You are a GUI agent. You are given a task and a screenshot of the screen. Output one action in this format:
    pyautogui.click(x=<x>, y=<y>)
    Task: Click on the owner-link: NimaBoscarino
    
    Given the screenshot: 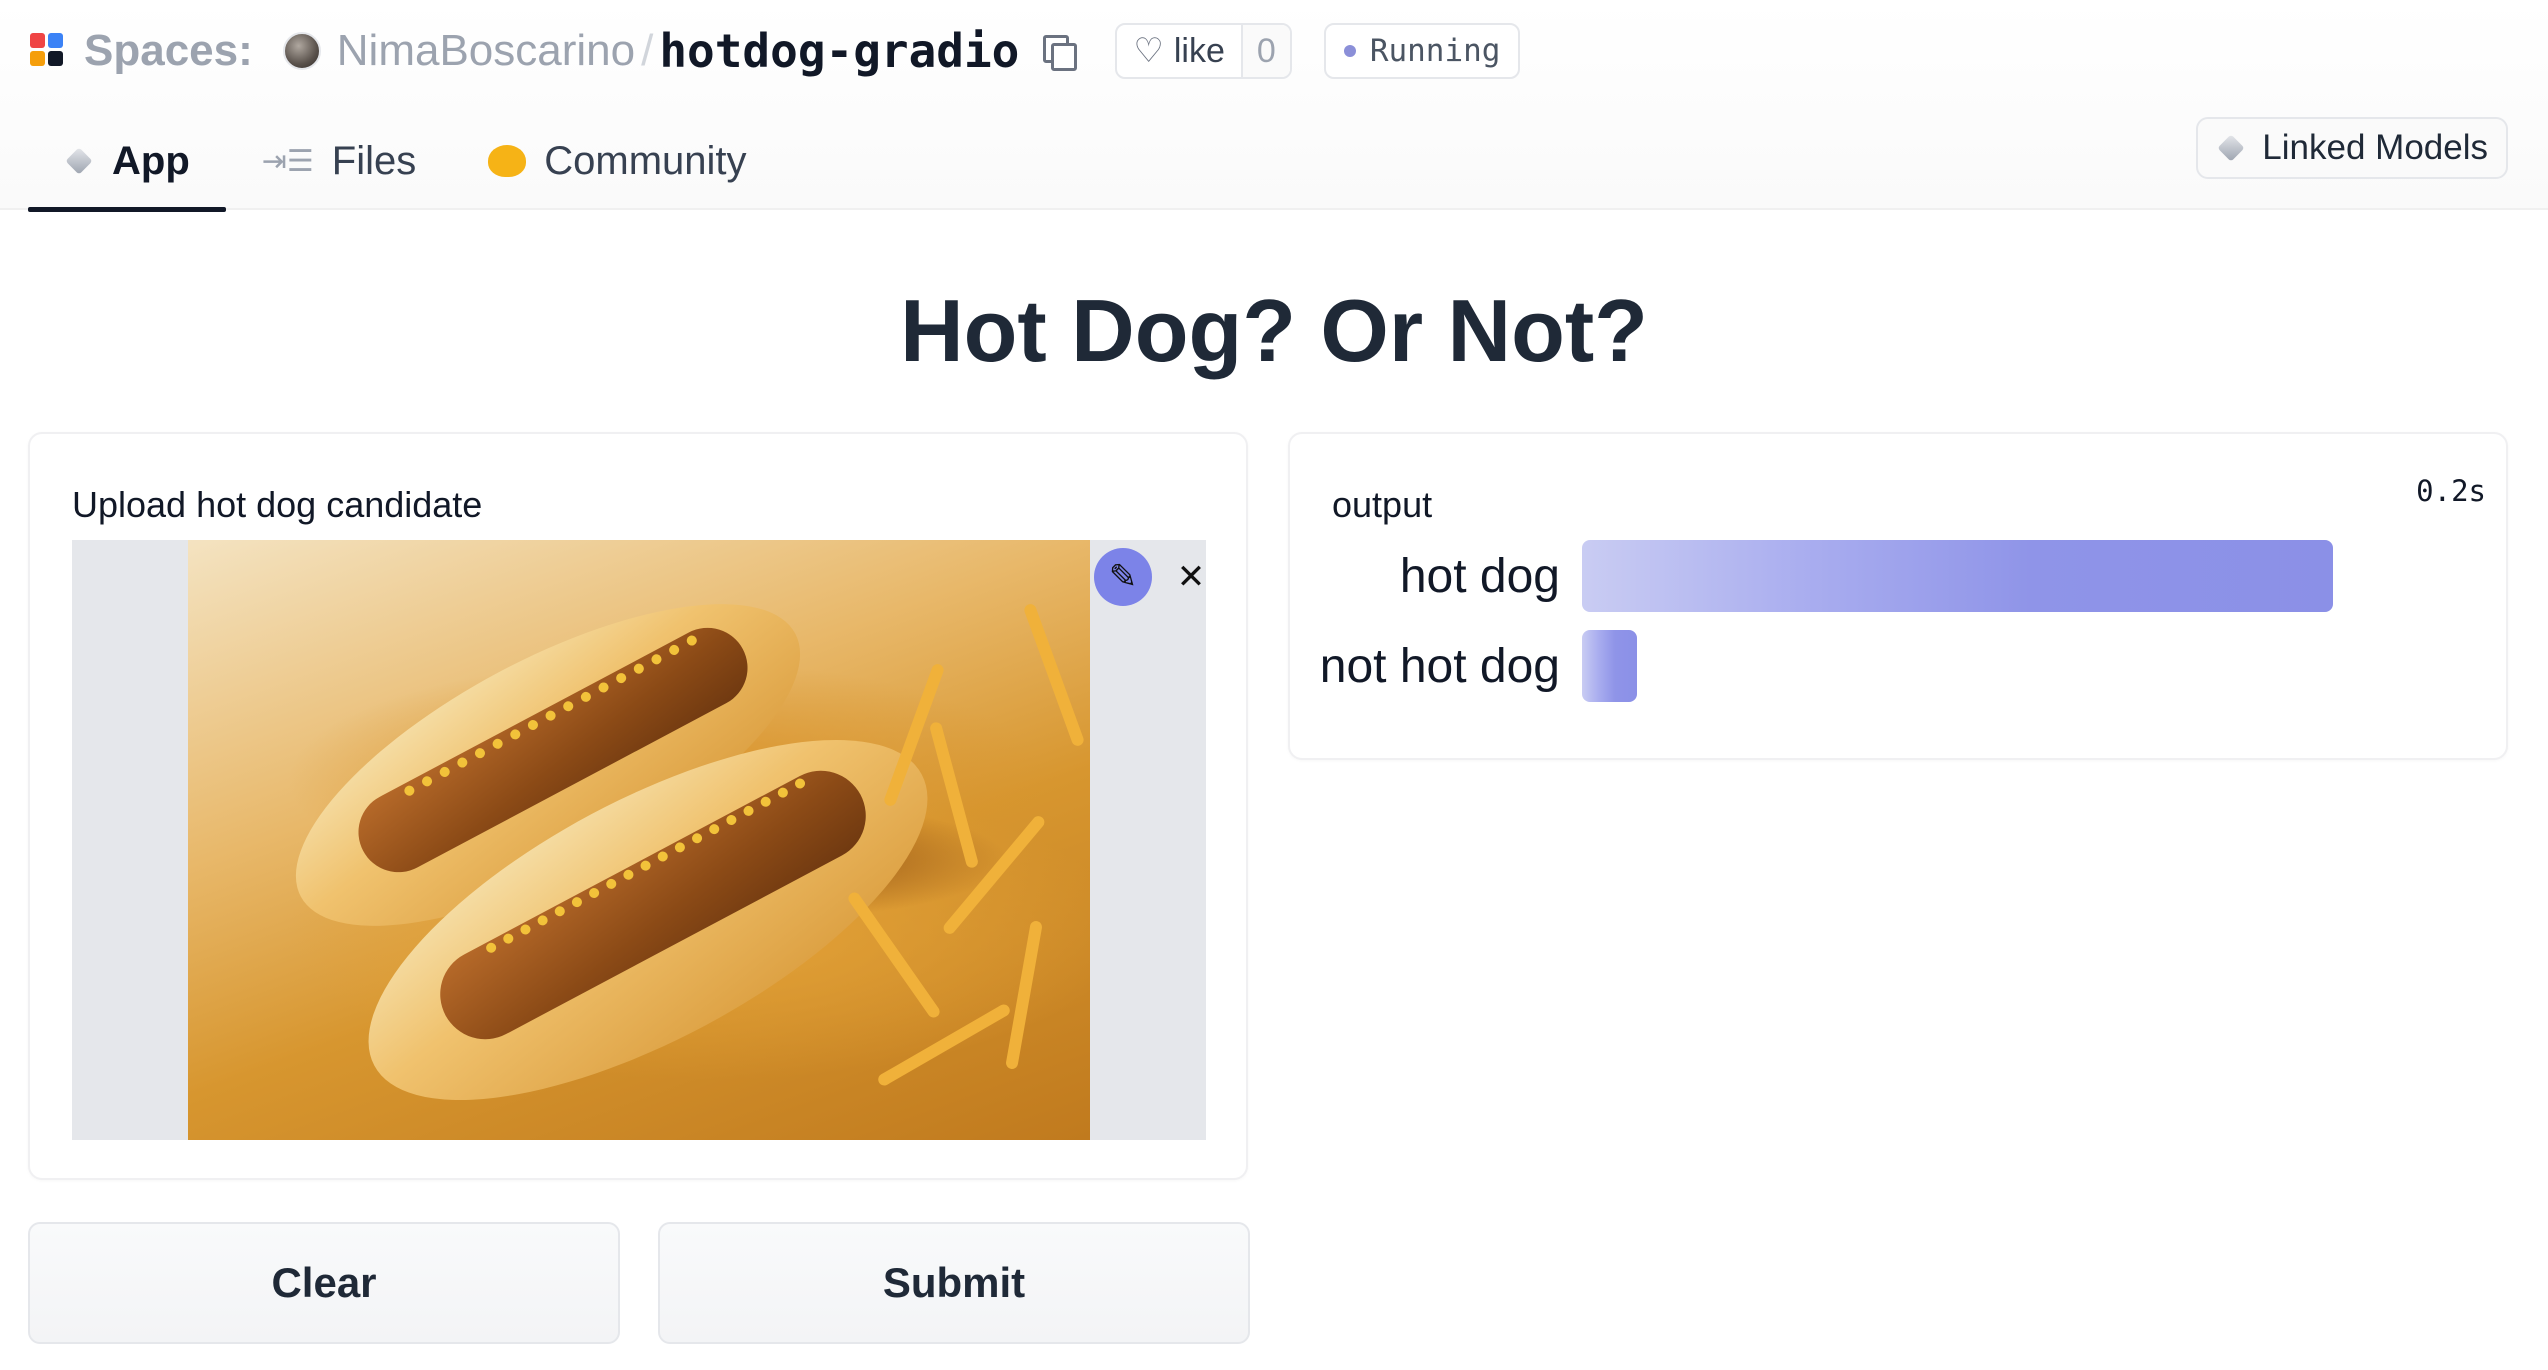 What is the action you would take?
    pyautogui.click(x=486, y=51)
    